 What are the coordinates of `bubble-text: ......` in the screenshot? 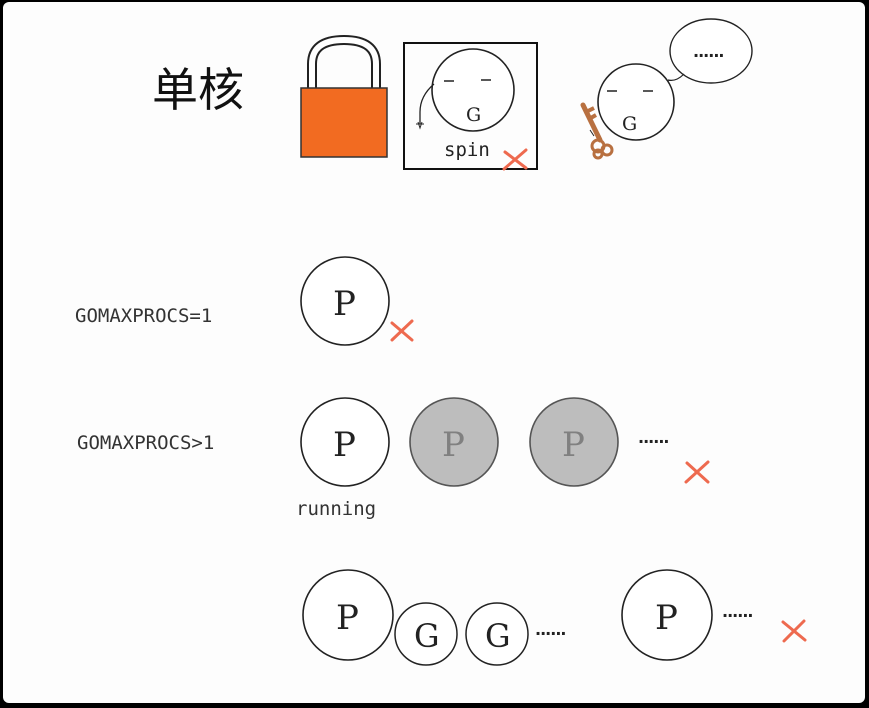 It's located at (708, 51).